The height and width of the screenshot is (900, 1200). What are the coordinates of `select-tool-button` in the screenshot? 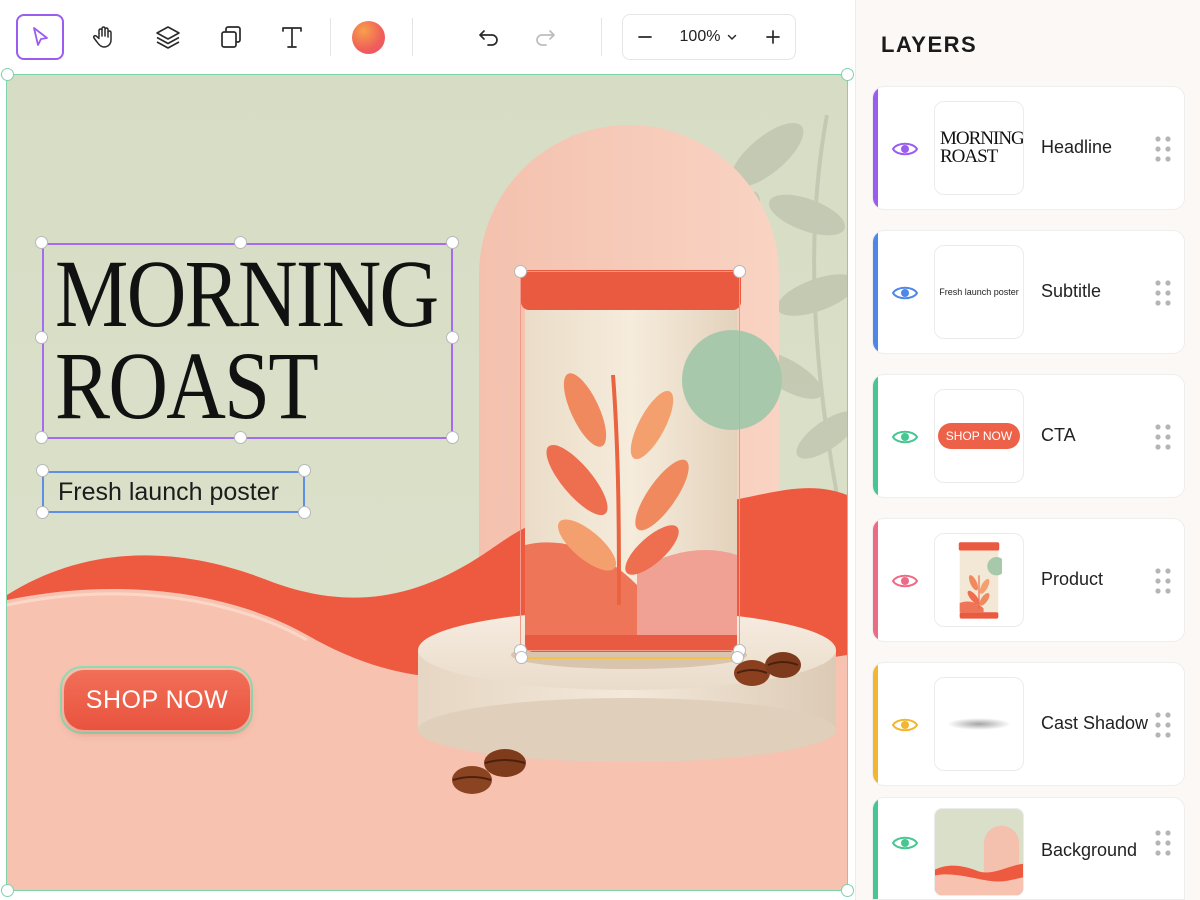 It's located at (40, 37).